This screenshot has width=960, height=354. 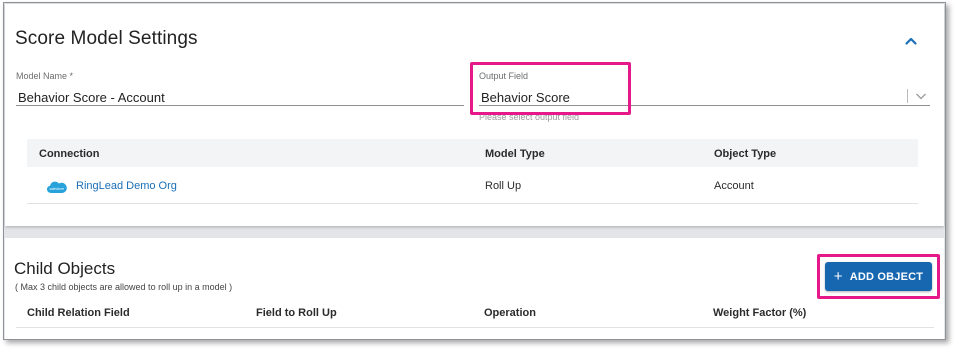 What do you see at coordinates (475, 327) in the screenshot?
I see `child-table-divider` at bounding box center [475, 327].